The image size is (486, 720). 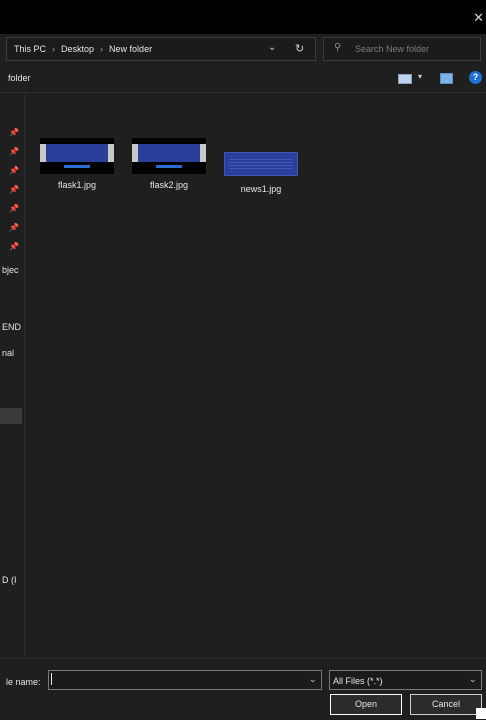 What do you see at coordinates (30, 49) in the screenshot?
I see `breadcrumb-this-pc: This PC` at bounding box center [30, 49].